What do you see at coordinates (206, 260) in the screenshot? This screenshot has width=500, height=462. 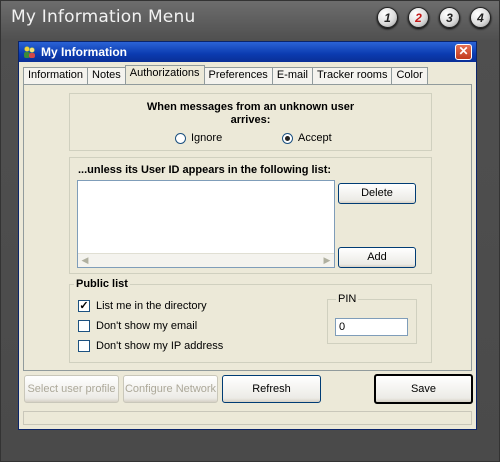 I see `list-horizontal-scrollbar: ◀ ▶` at bounding box center [206, 260].